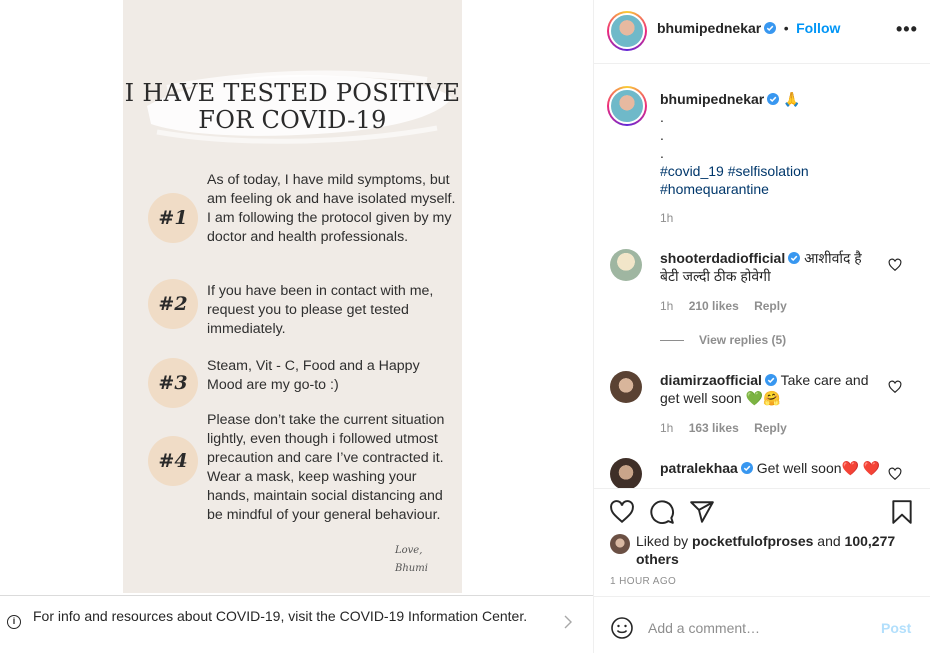  I want to click on more-options-icon: •••, so click(907, 29).